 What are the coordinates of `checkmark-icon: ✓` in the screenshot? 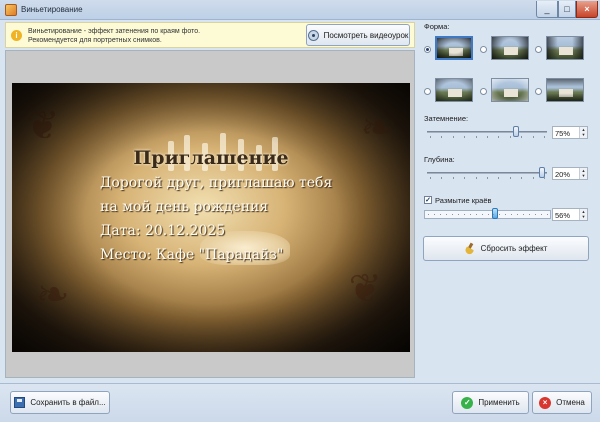 It's located at (467, 402).